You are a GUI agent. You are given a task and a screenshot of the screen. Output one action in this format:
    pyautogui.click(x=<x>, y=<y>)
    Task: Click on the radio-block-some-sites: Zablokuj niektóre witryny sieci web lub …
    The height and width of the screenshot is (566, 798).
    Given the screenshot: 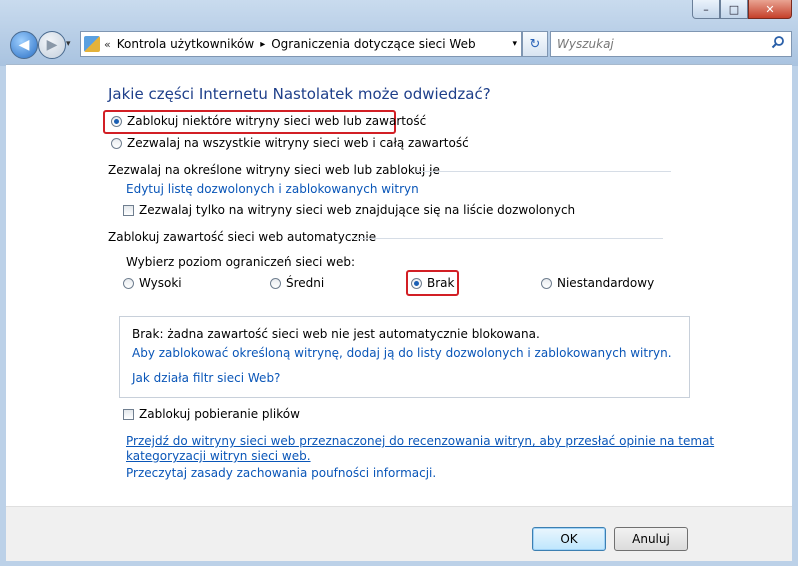 What is the action you would take?
    pyautogui.click(x=268, y=121)
    